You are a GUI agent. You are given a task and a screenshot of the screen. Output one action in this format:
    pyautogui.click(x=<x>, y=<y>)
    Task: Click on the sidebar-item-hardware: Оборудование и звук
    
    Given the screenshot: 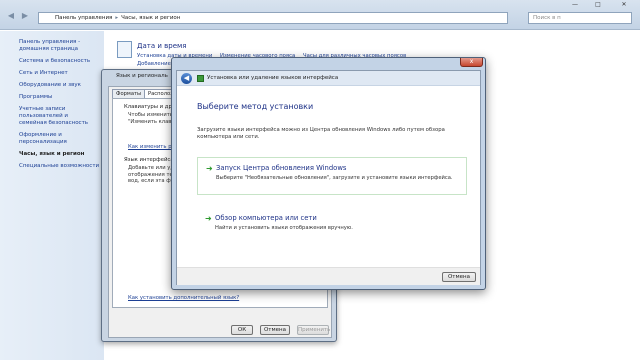 What is the action you would take?
    pyautogui.click(x=61, y=85)
    